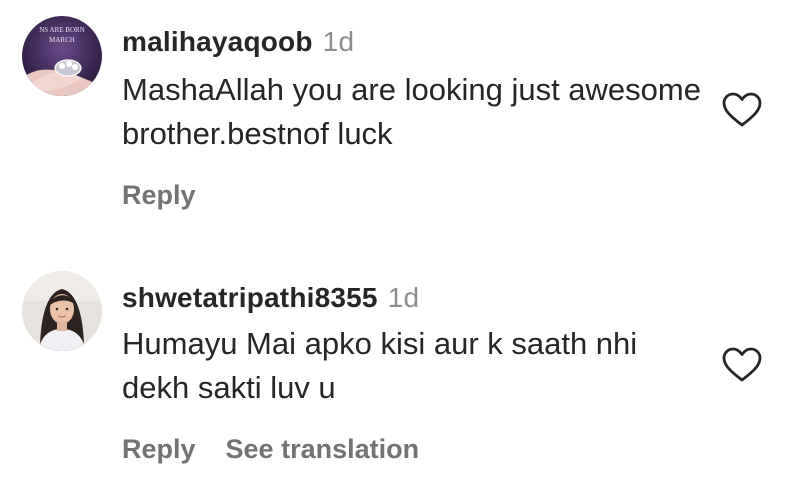  I want to click on comment-header: malihayaqoob 1d, so click(238, 42).